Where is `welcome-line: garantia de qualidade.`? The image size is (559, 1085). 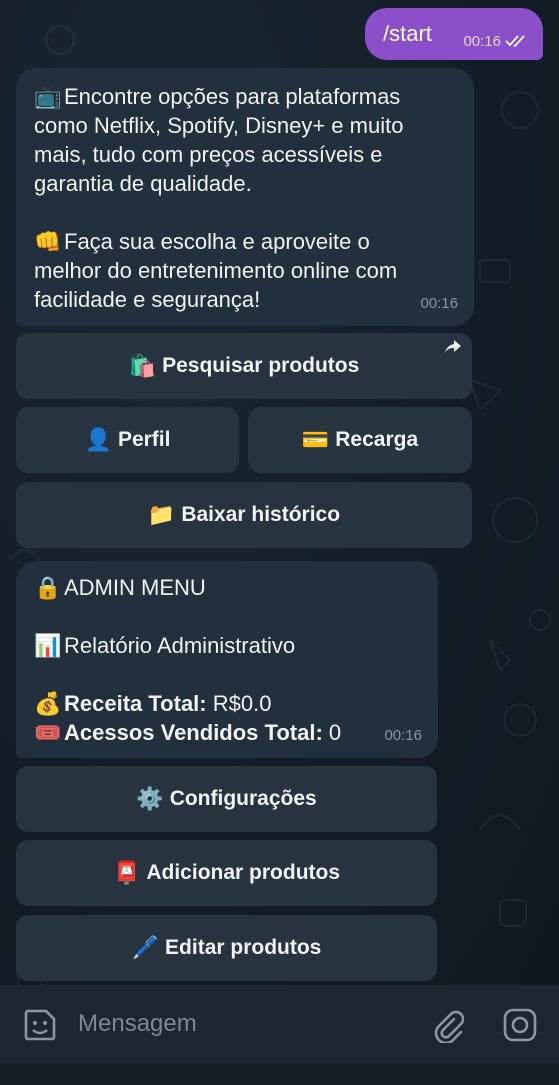
welcome-line: garantia de qualidade. is located at coordinates (143, 183).